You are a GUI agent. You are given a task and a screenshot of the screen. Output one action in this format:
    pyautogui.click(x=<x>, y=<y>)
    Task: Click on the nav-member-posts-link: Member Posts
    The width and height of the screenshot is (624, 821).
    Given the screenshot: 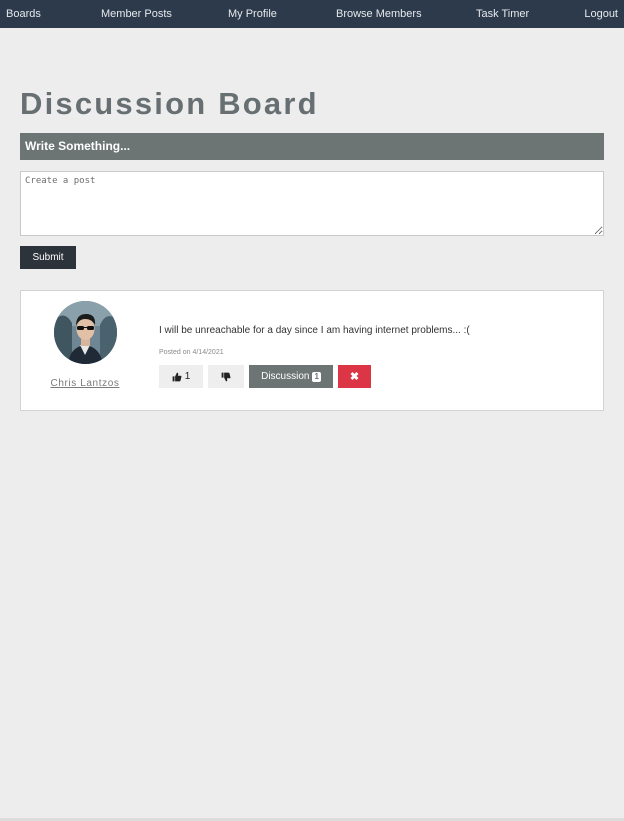 What is the action you would take?
    pyautogui.click(x=136, y=14)
    